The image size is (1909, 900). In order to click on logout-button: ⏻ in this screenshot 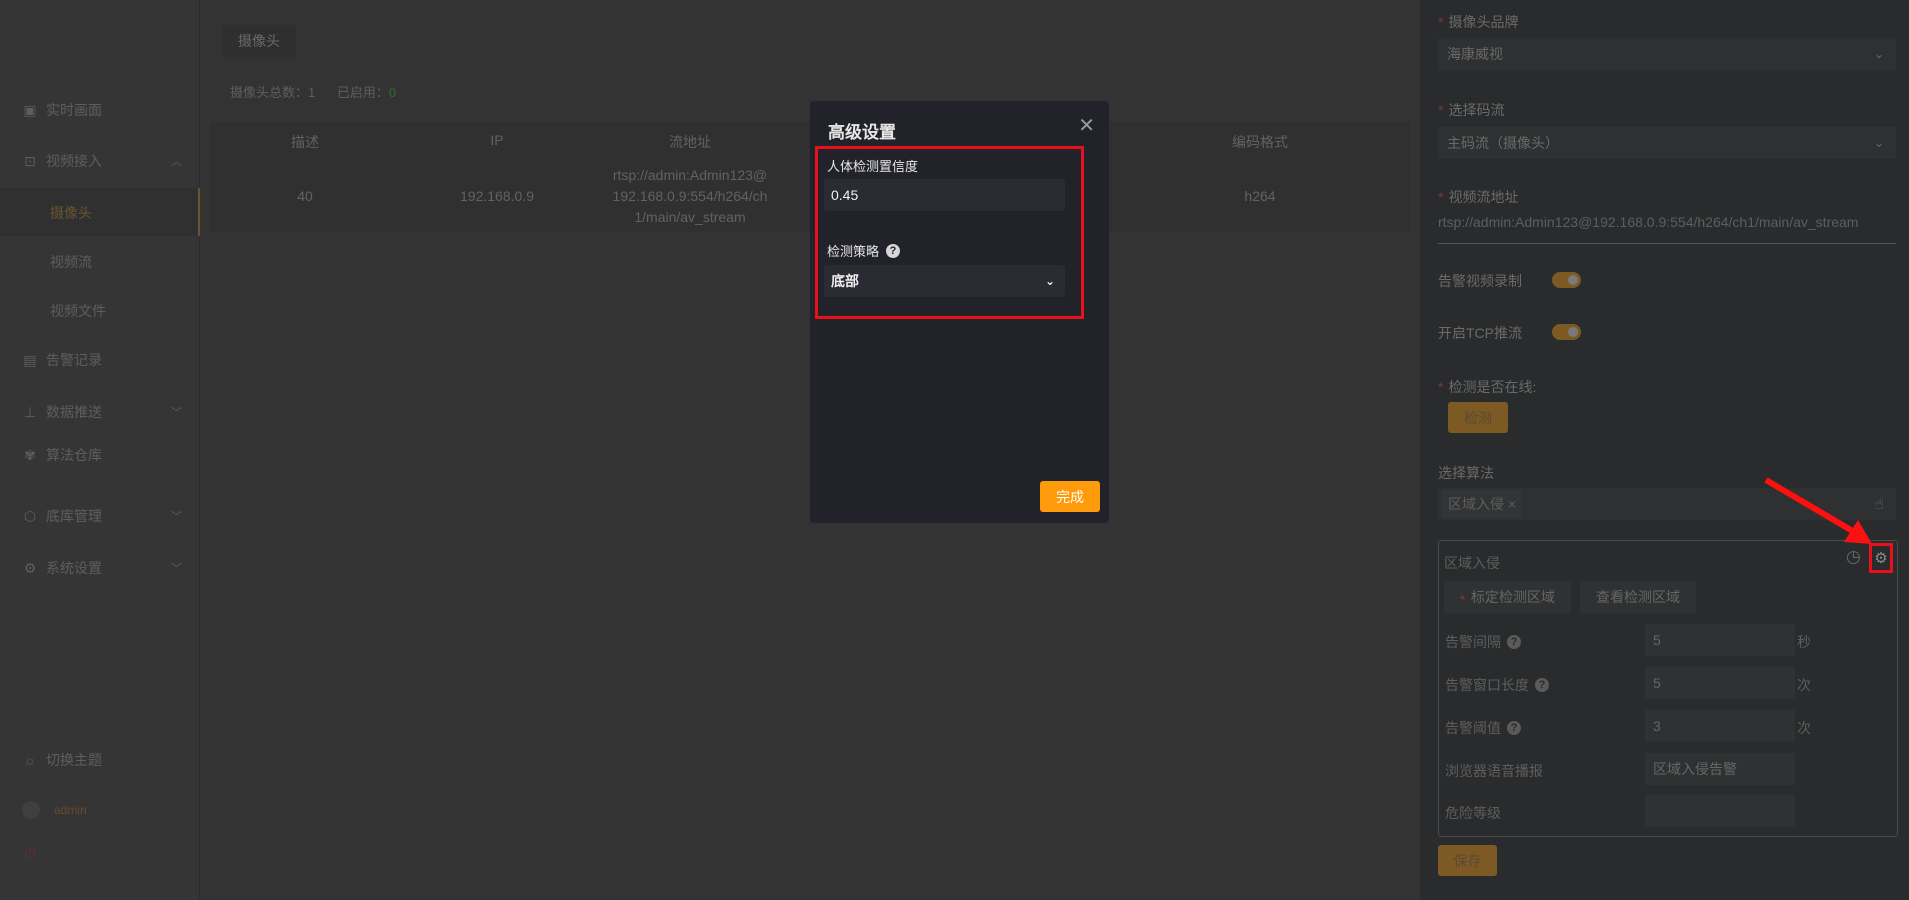, I will do `click(102, 853)`.